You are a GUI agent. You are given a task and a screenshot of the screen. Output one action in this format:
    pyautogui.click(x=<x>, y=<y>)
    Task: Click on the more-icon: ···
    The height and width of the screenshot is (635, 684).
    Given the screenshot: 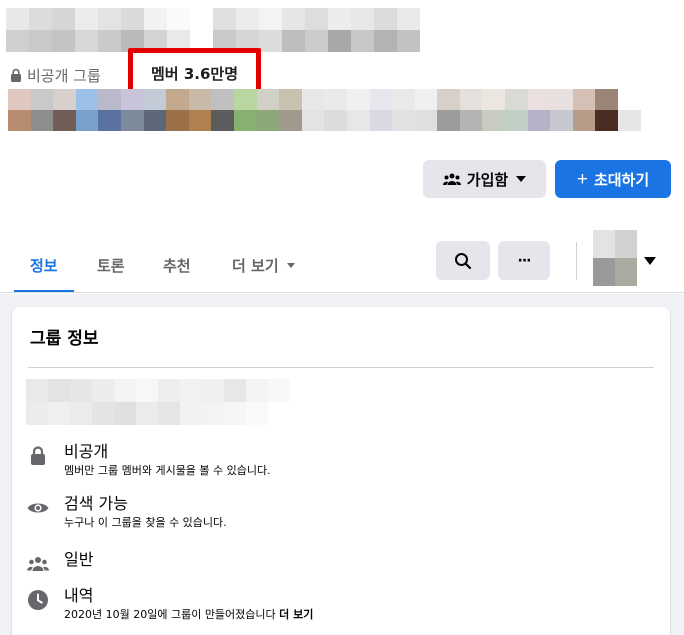 What is the action you would take?
    pyautogui.click(x=524, y=260)
    